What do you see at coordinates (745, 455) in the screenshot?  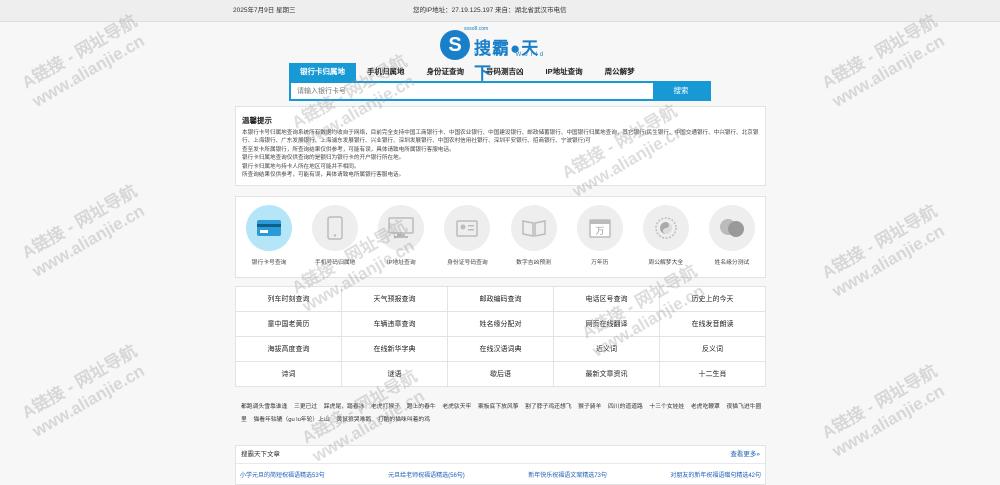 I see `more-articles-link: 查看更多»` at bounding box center [745, 455].